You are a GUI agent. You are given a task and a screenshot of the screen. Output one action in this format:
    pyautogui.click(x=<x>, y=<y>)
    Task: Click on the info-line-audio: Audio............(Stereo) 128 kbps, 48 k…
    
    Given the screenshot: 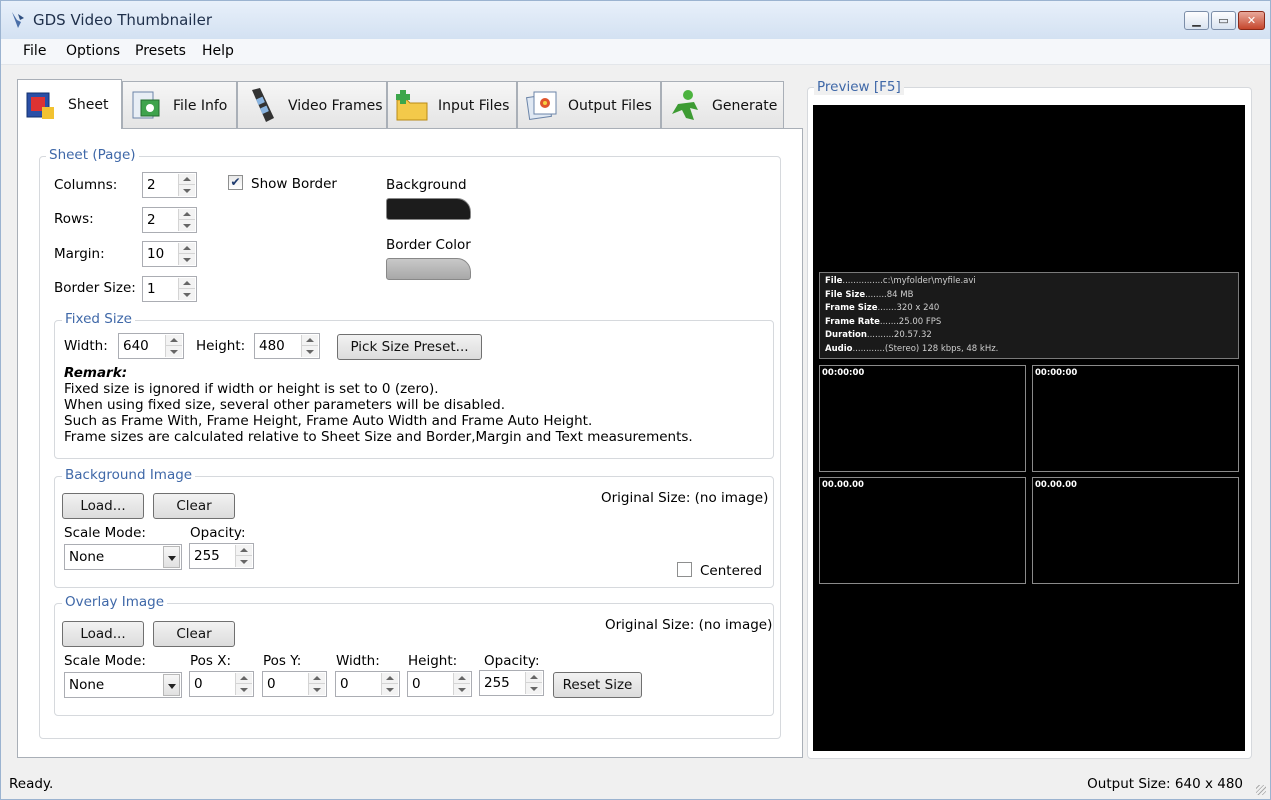 What is the action you would take?
    pyautogui.click(x=912, y=348)
    